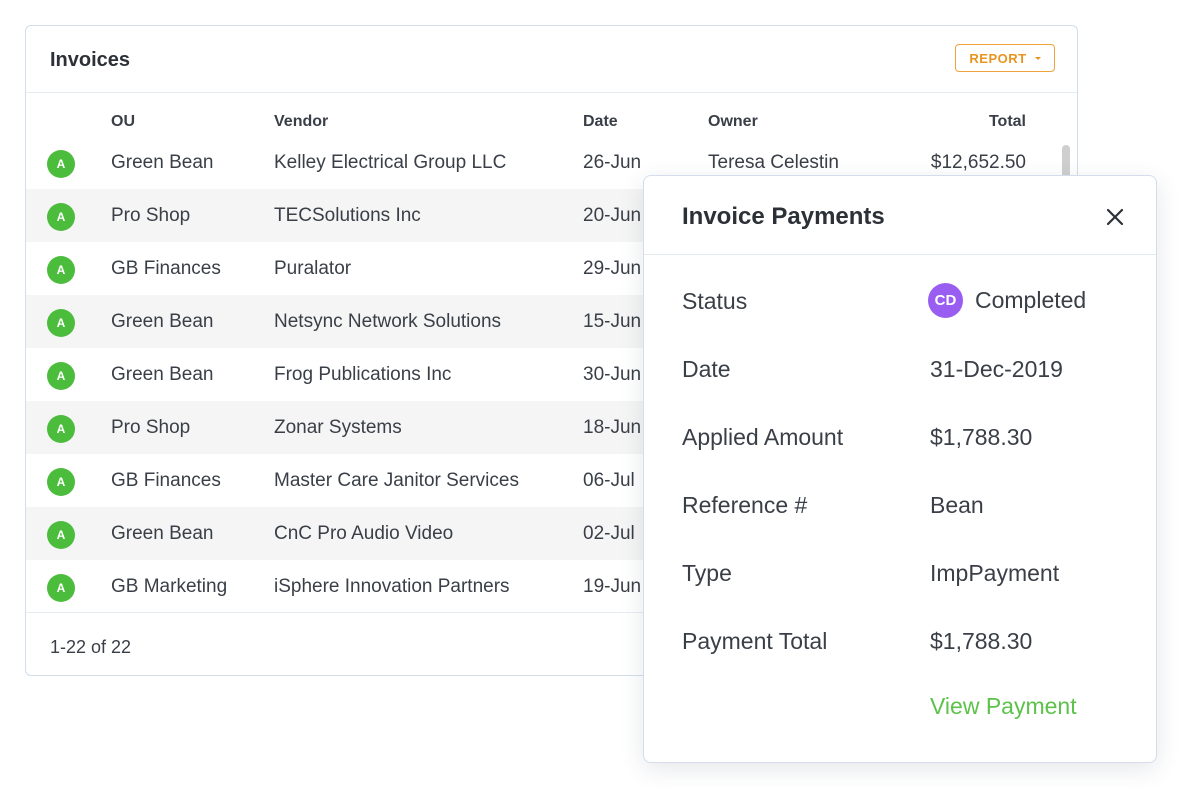 The image size is (1182, 788). Describe the element at coordinates (945, 300) in the screenshot. I see `status-badge: CD` at that location.